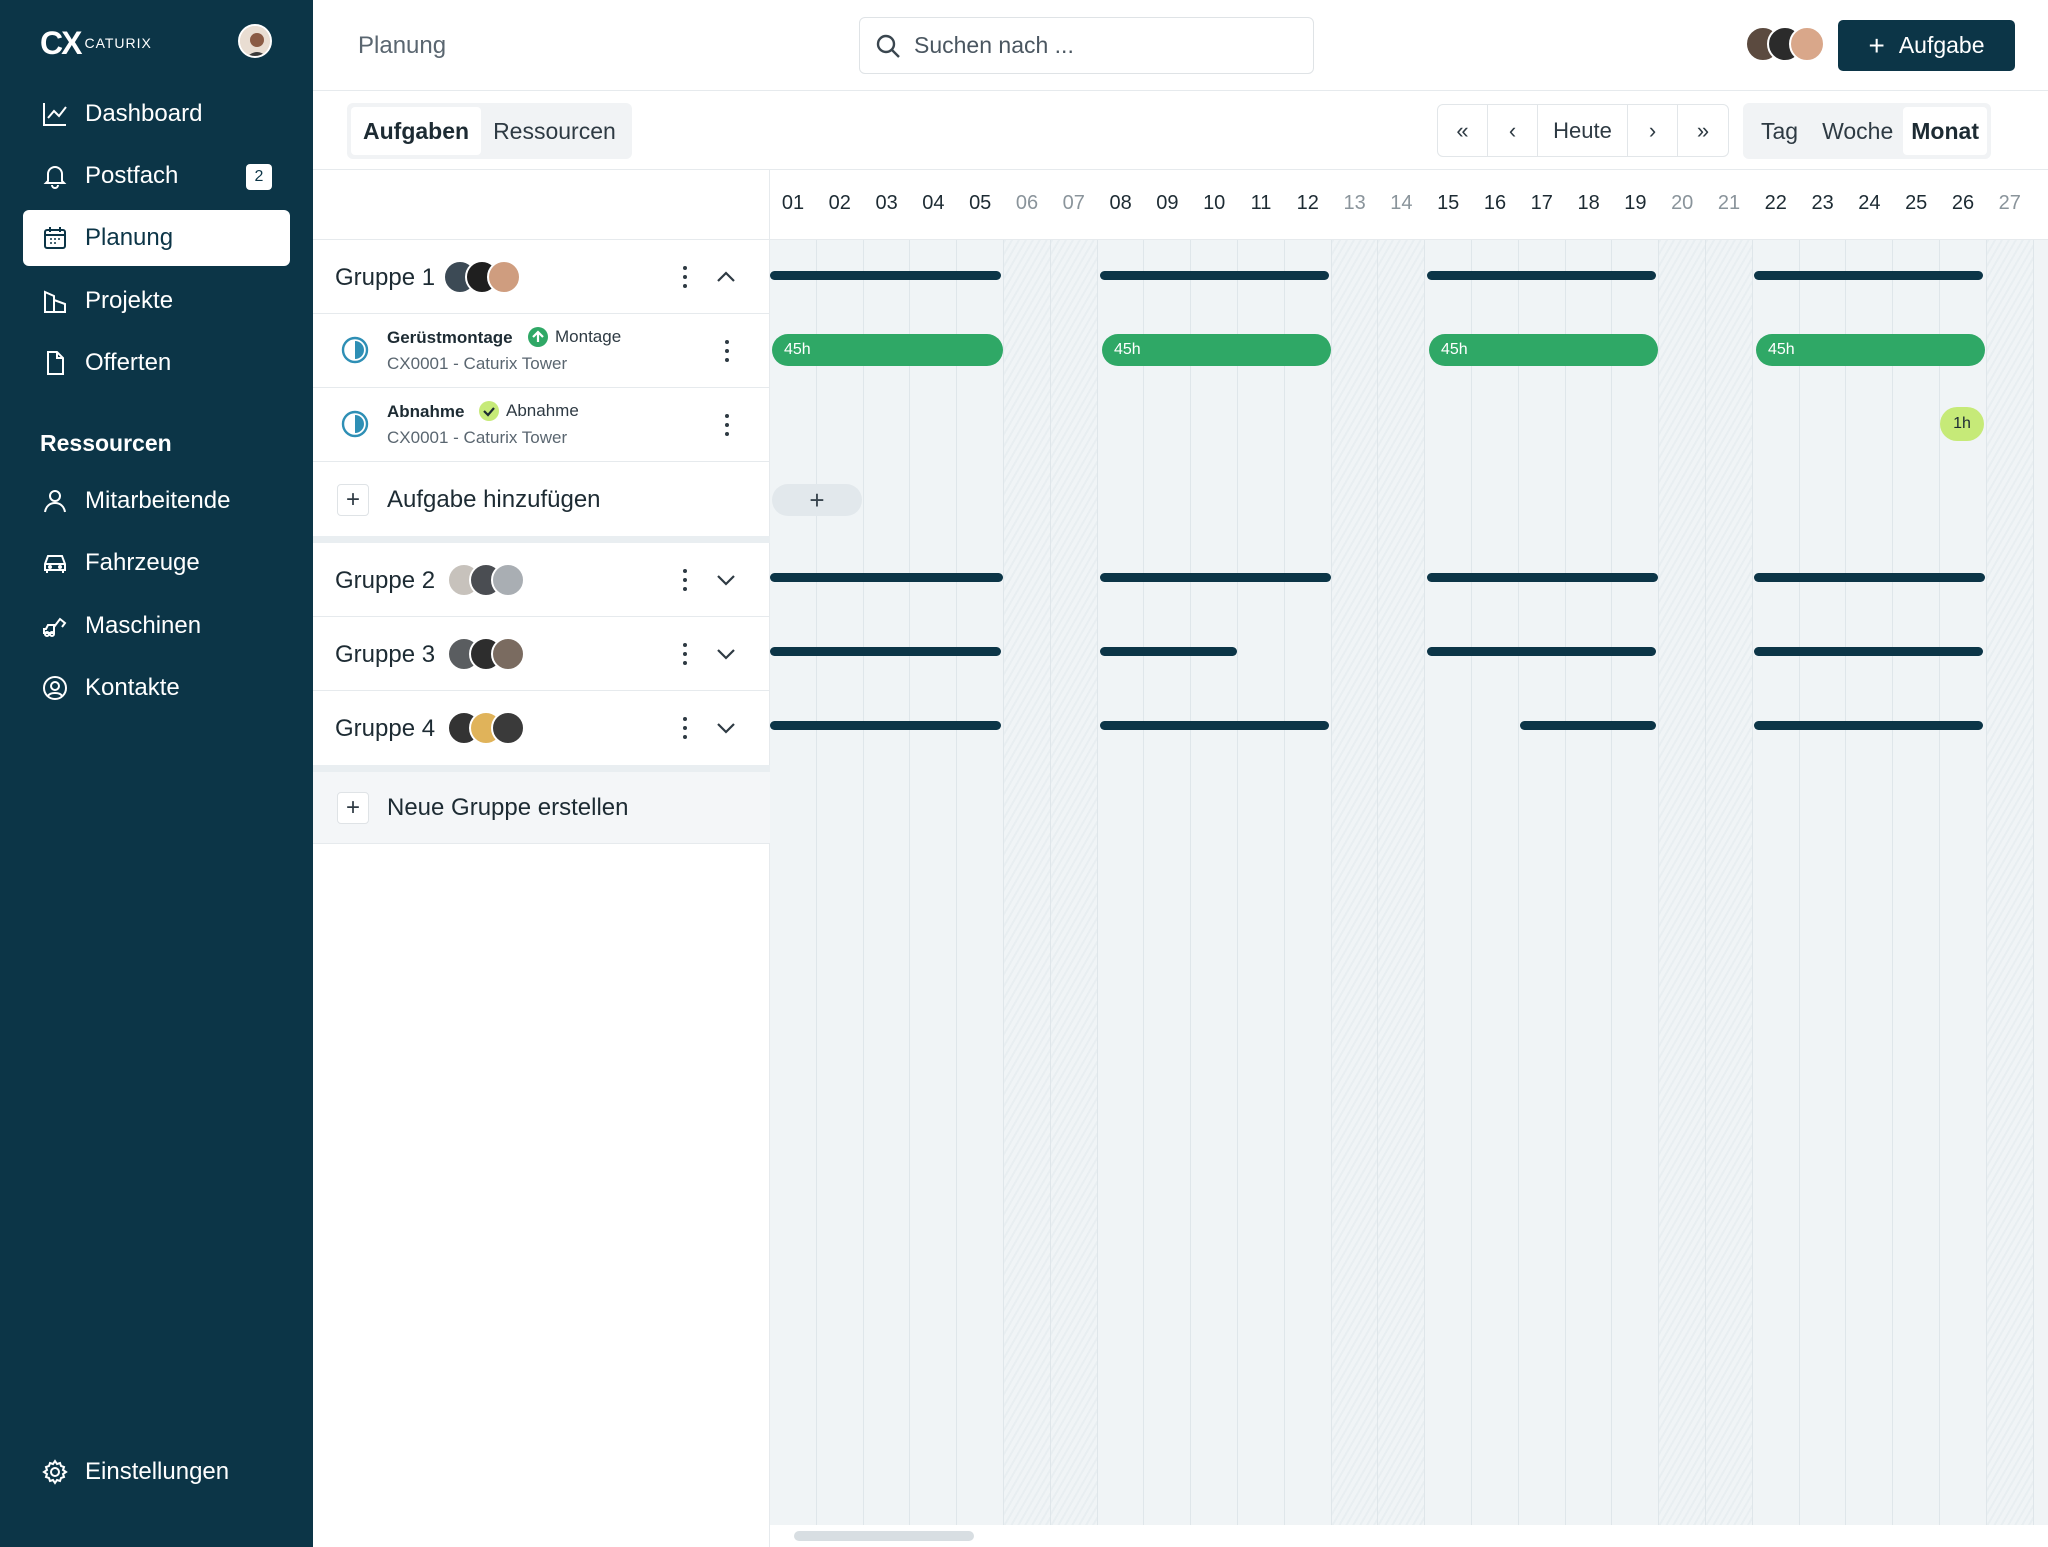  I want to click on next-button: ›, so click(1653, 130).